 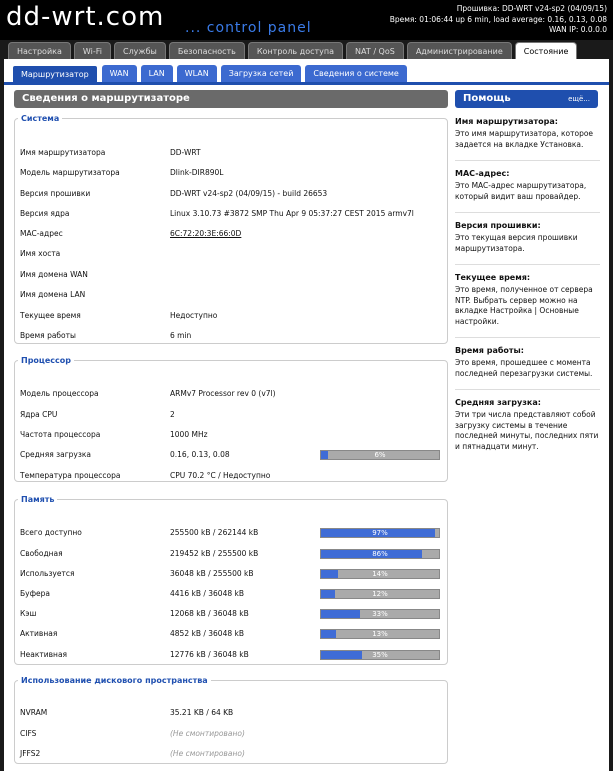 I want to click on usage-bar: 35%, so click(x=380, y=655).